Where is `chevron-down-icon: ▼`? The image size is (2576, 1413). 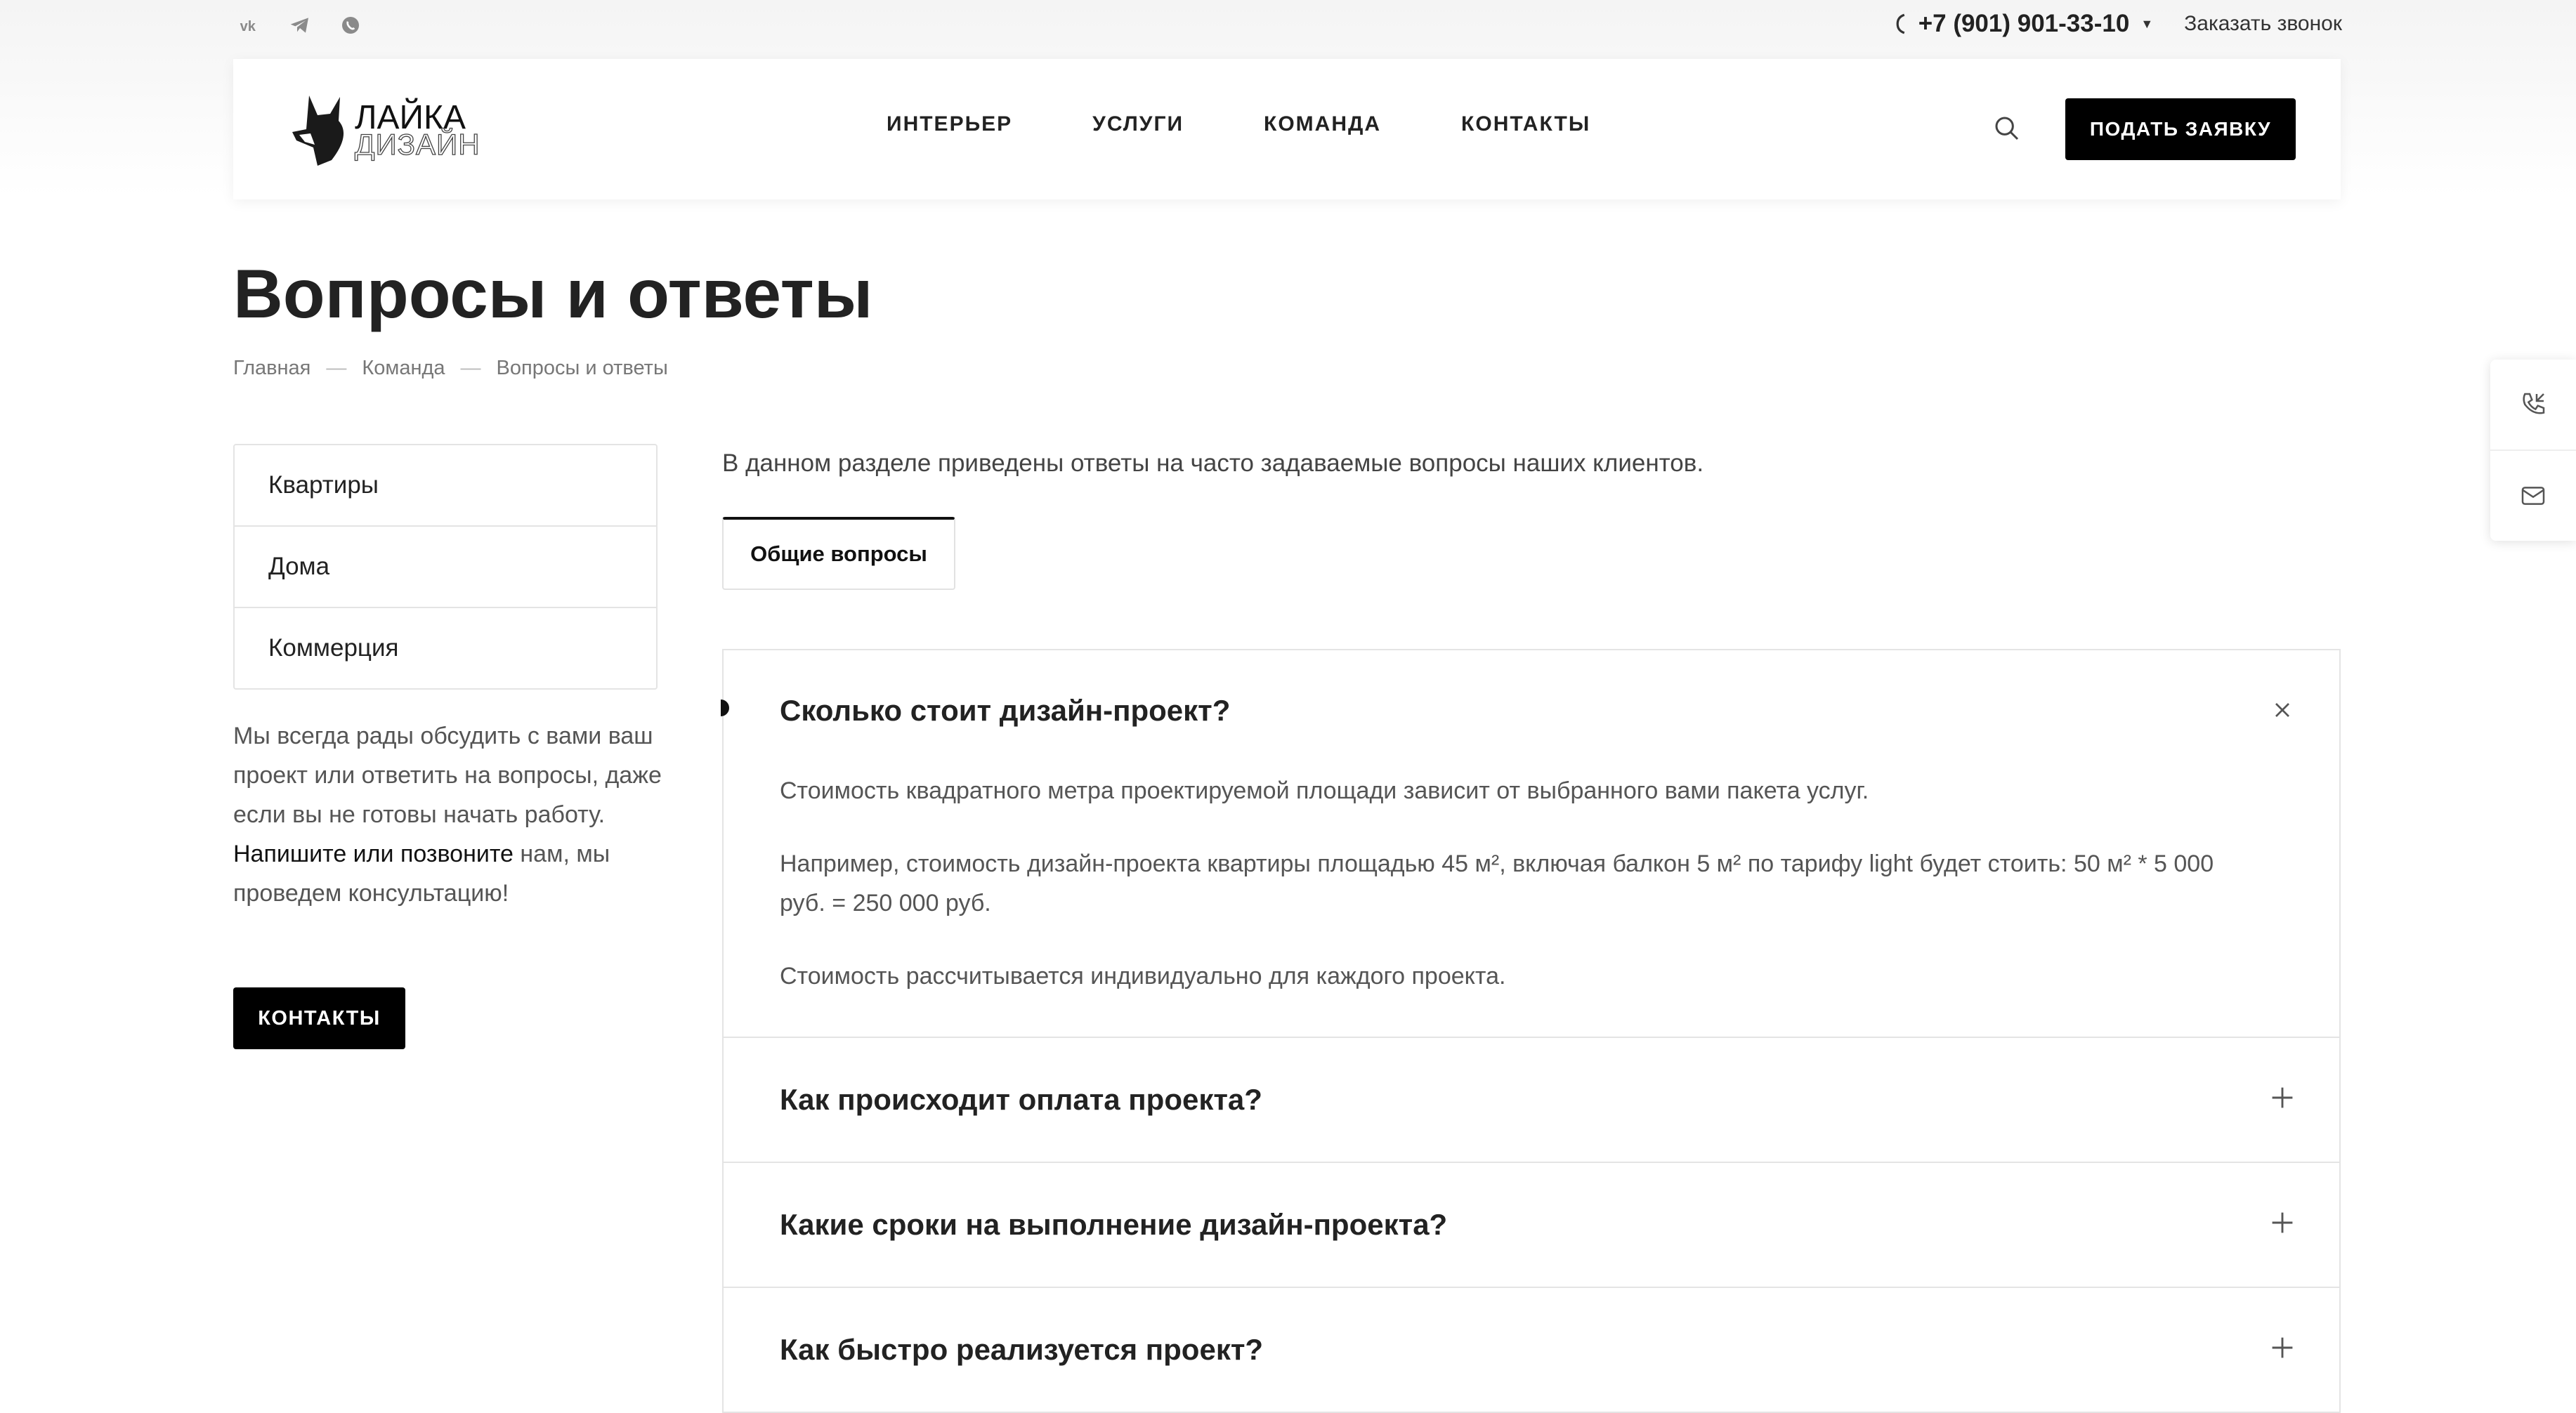 chevron-down-icon: ▼ is located at coordinates (2147, 24).